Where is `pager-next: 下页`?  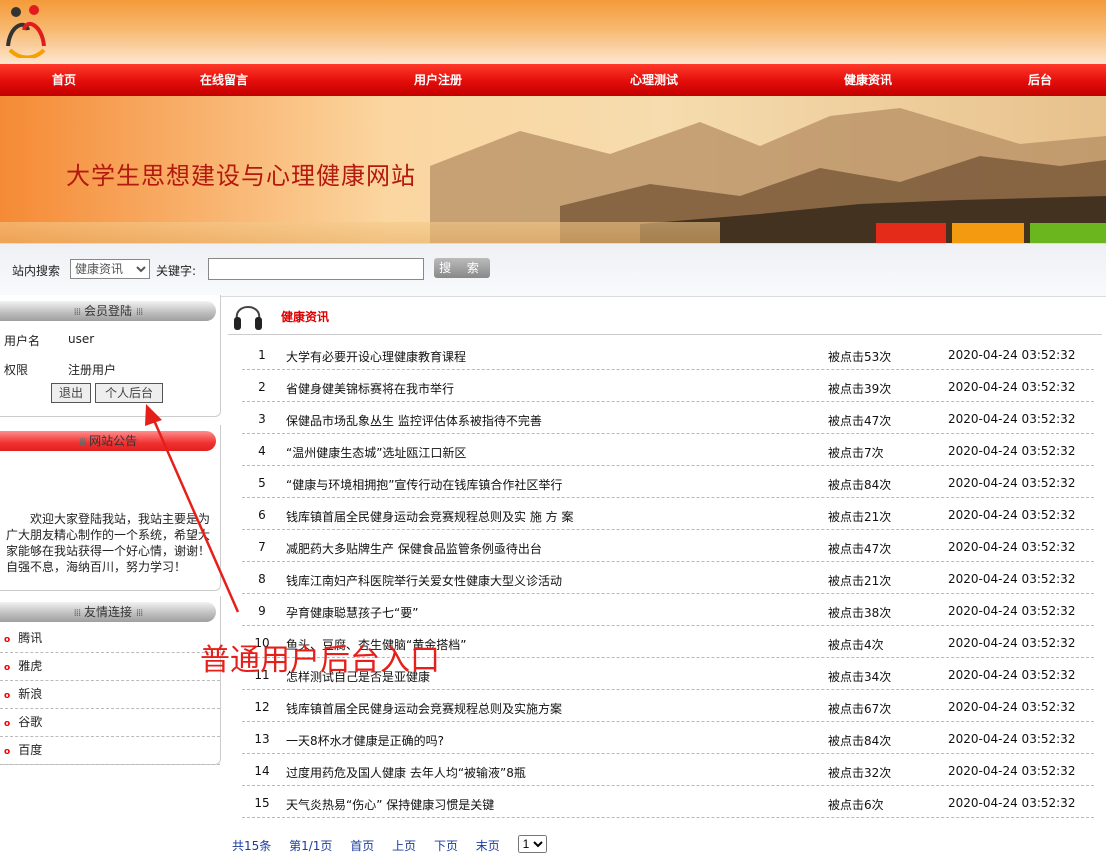 pager-next: 下页 is located at coordinates (446, 846).